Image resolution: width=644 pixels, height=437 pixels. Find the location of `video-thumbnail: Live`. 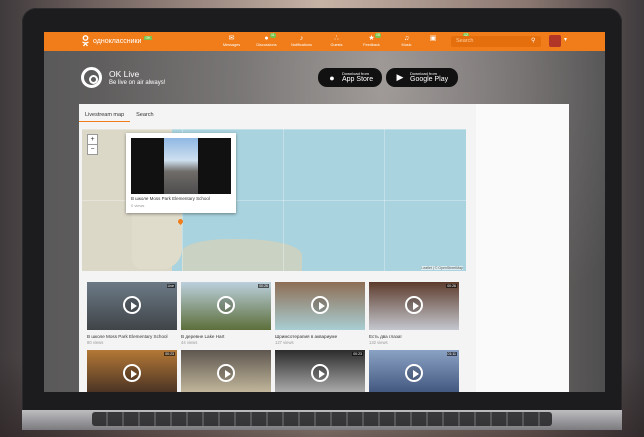

video-thumbnail: Live is located at coordinates (132, 306).